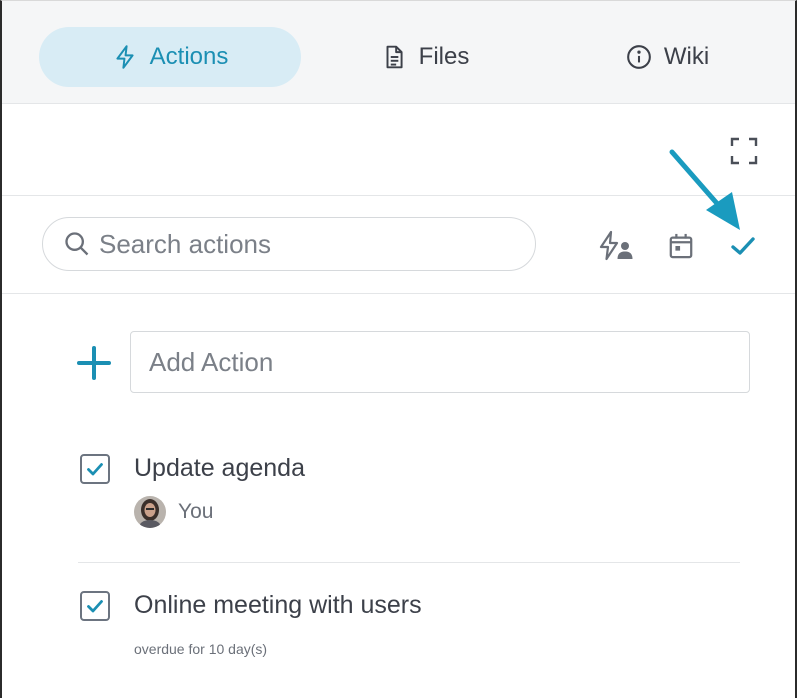 This screenshot has height=698, width=797. I want to click on assignee-name: You, so click(196, 511).